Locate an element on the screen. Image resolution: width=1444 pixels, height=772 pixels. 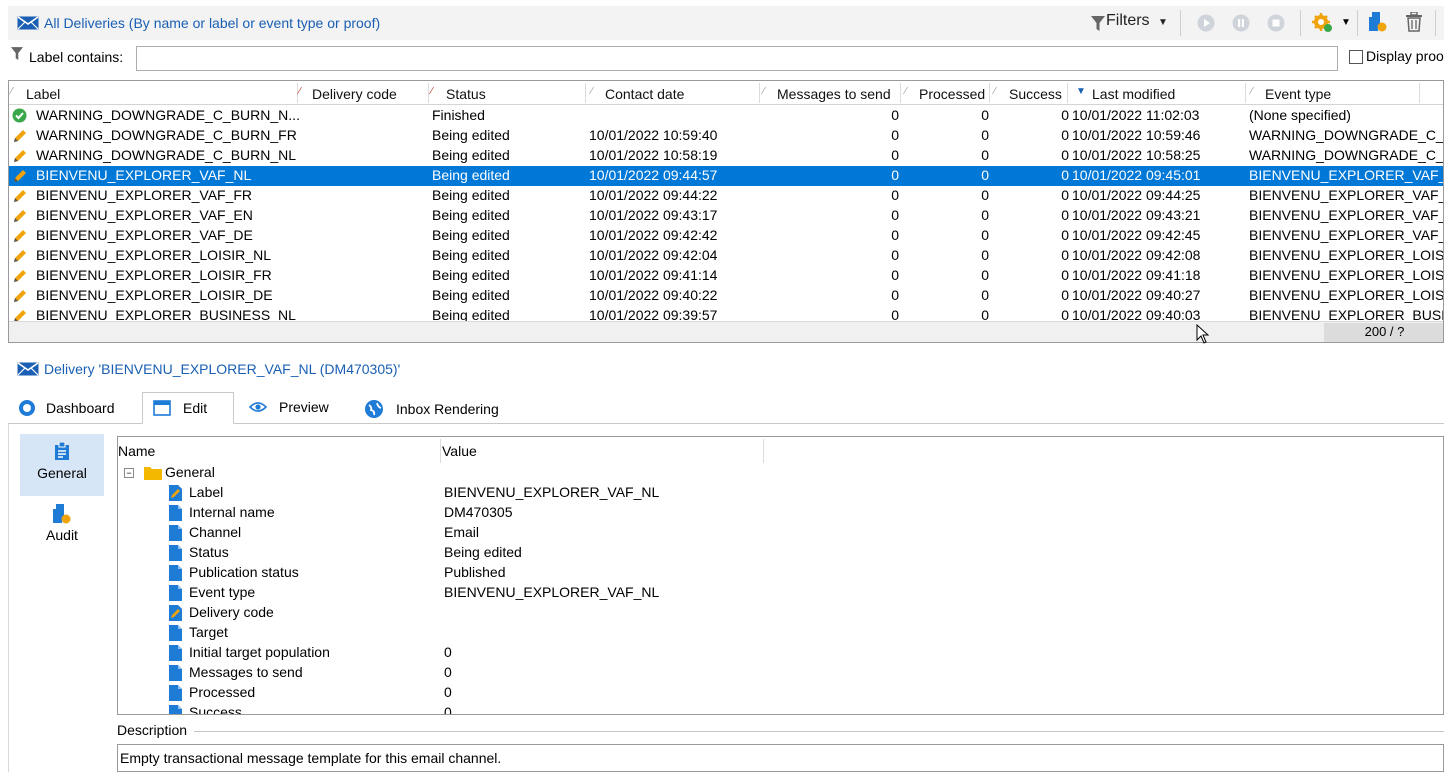
tab-inbox-rendering: Inbox Rendering is located at coordinates (439, 407).